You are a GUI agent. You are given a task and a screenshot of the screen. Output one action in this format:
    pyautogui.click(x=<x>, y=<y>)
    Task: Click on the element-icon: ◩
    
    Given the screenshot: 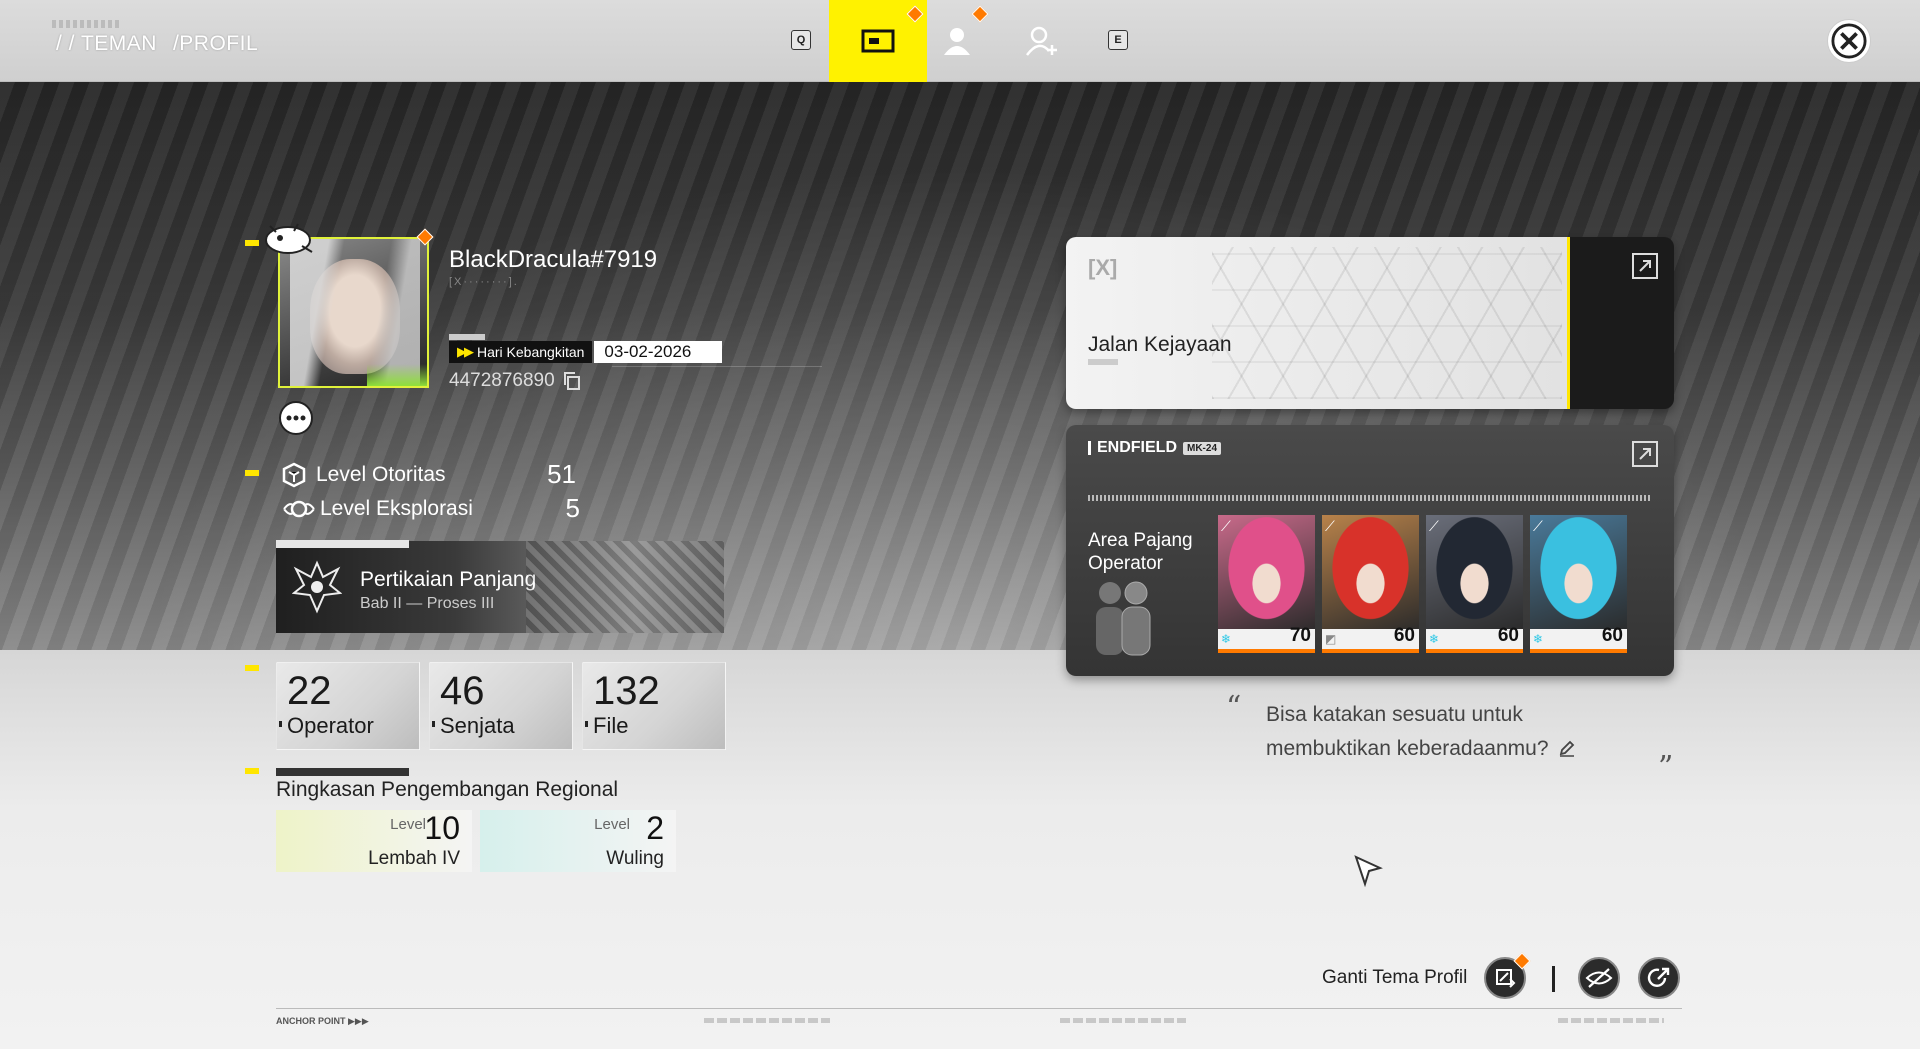 What is the action you would take?
    pyautogui.click(x=1331, y=639)
    